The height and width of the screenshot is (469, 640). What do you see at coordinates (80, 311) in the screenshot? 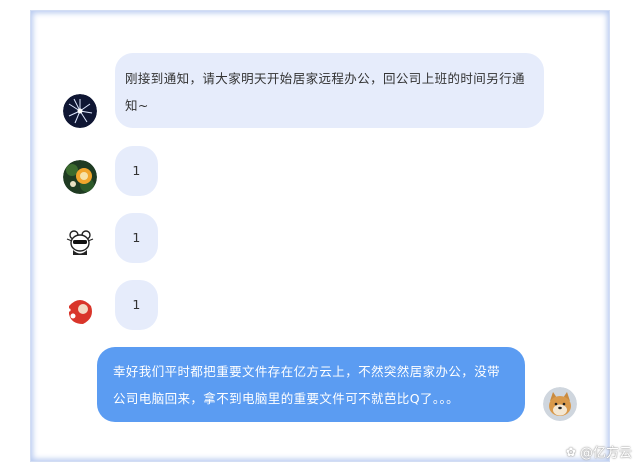
I see `red-character-avatar` at bounding box center [80, 311].